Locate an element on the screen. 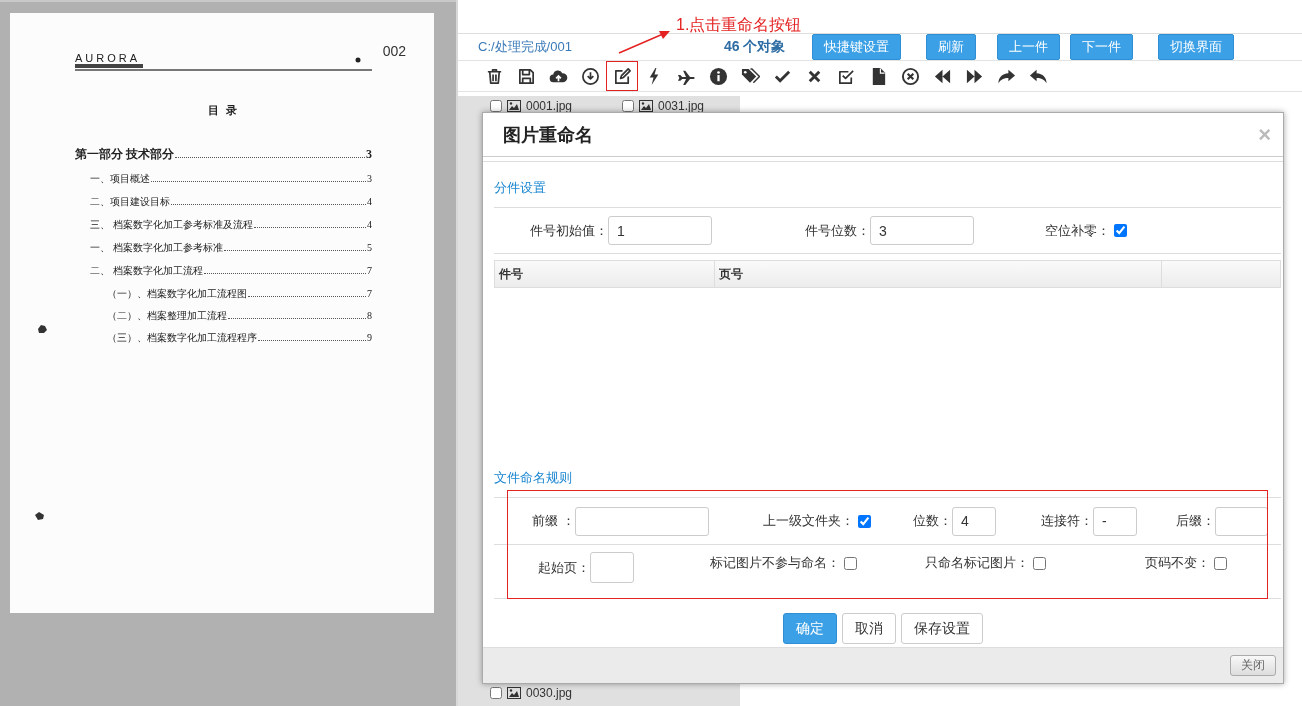  file-name: 0001.jpg is located at coordinates (549, 106).